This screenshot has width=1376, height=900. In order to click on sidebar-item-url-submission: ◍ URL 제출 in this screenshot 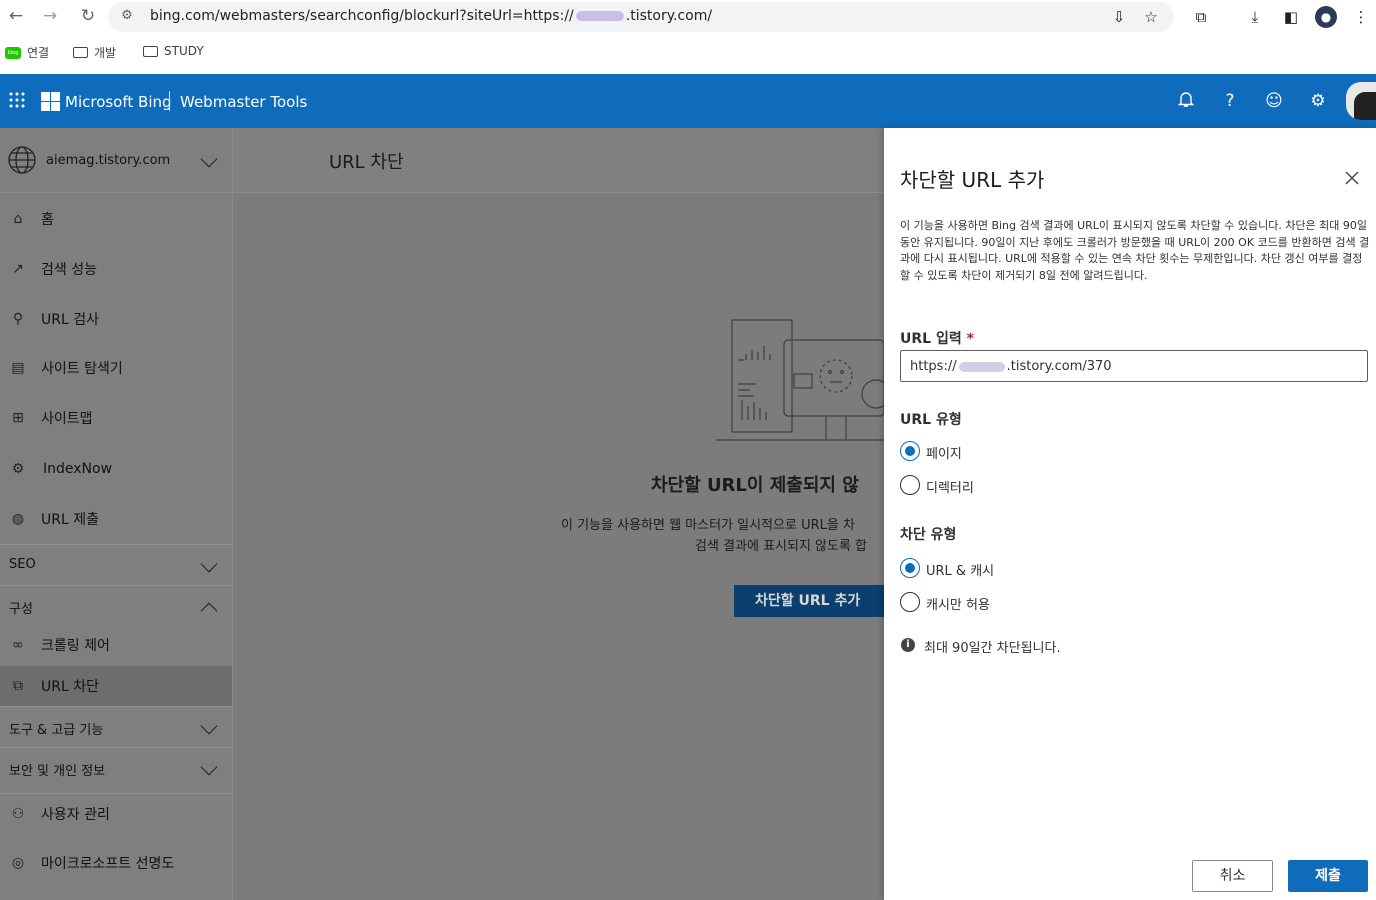, I will do `click(116, 519)`.